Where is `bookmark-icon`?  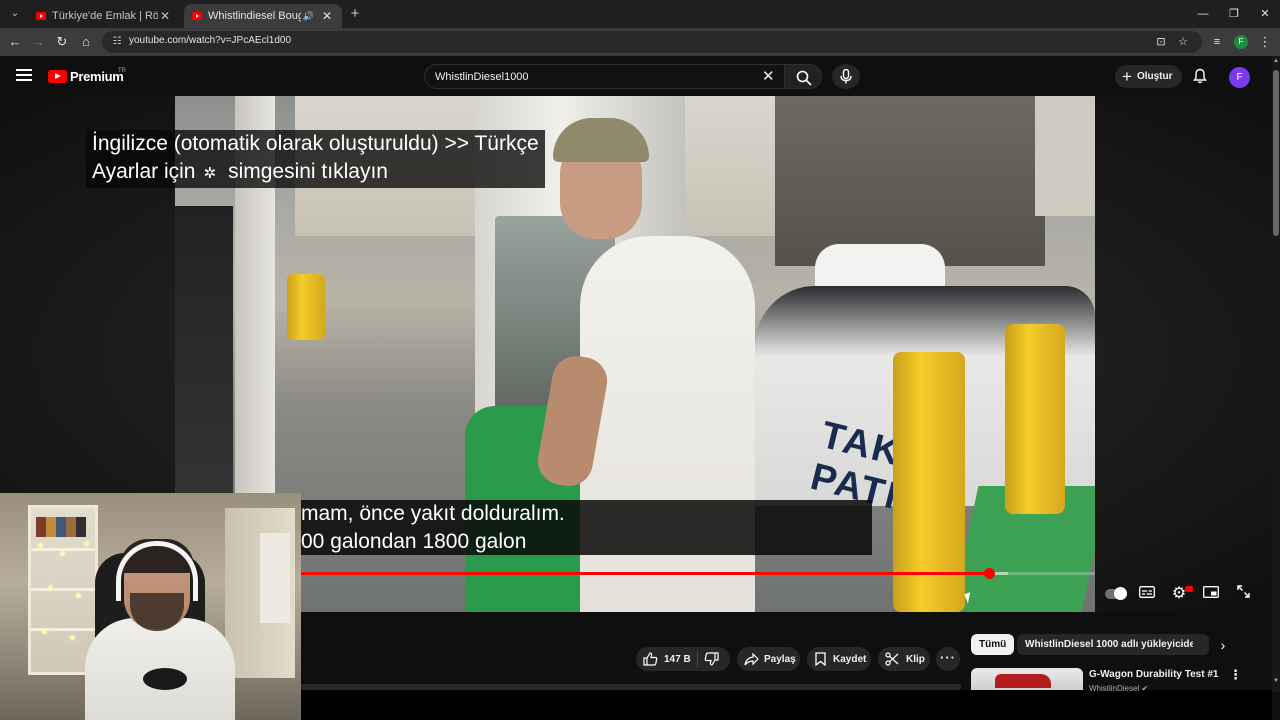
bookmark-icon is located at coordinates (820, 659).